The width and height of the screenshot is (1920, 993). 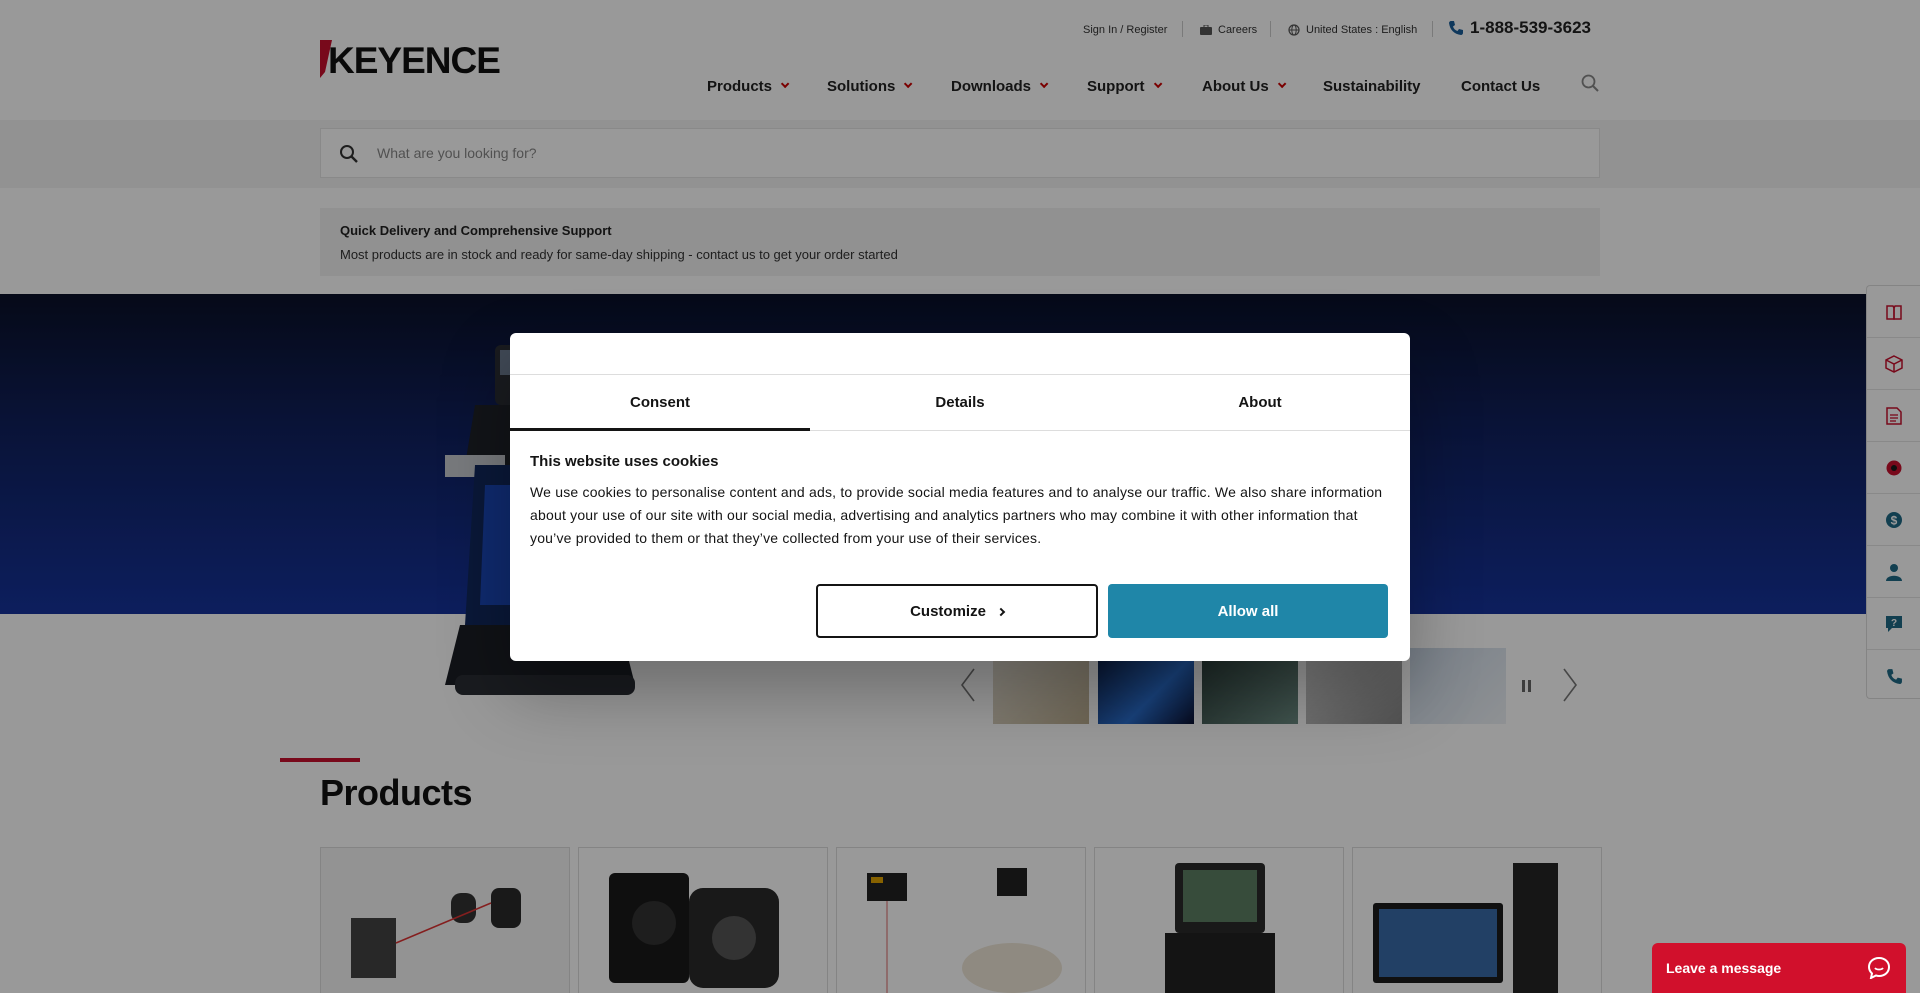 I want to click on chat-widget: Leave a message, so click(x=1779, y=968).